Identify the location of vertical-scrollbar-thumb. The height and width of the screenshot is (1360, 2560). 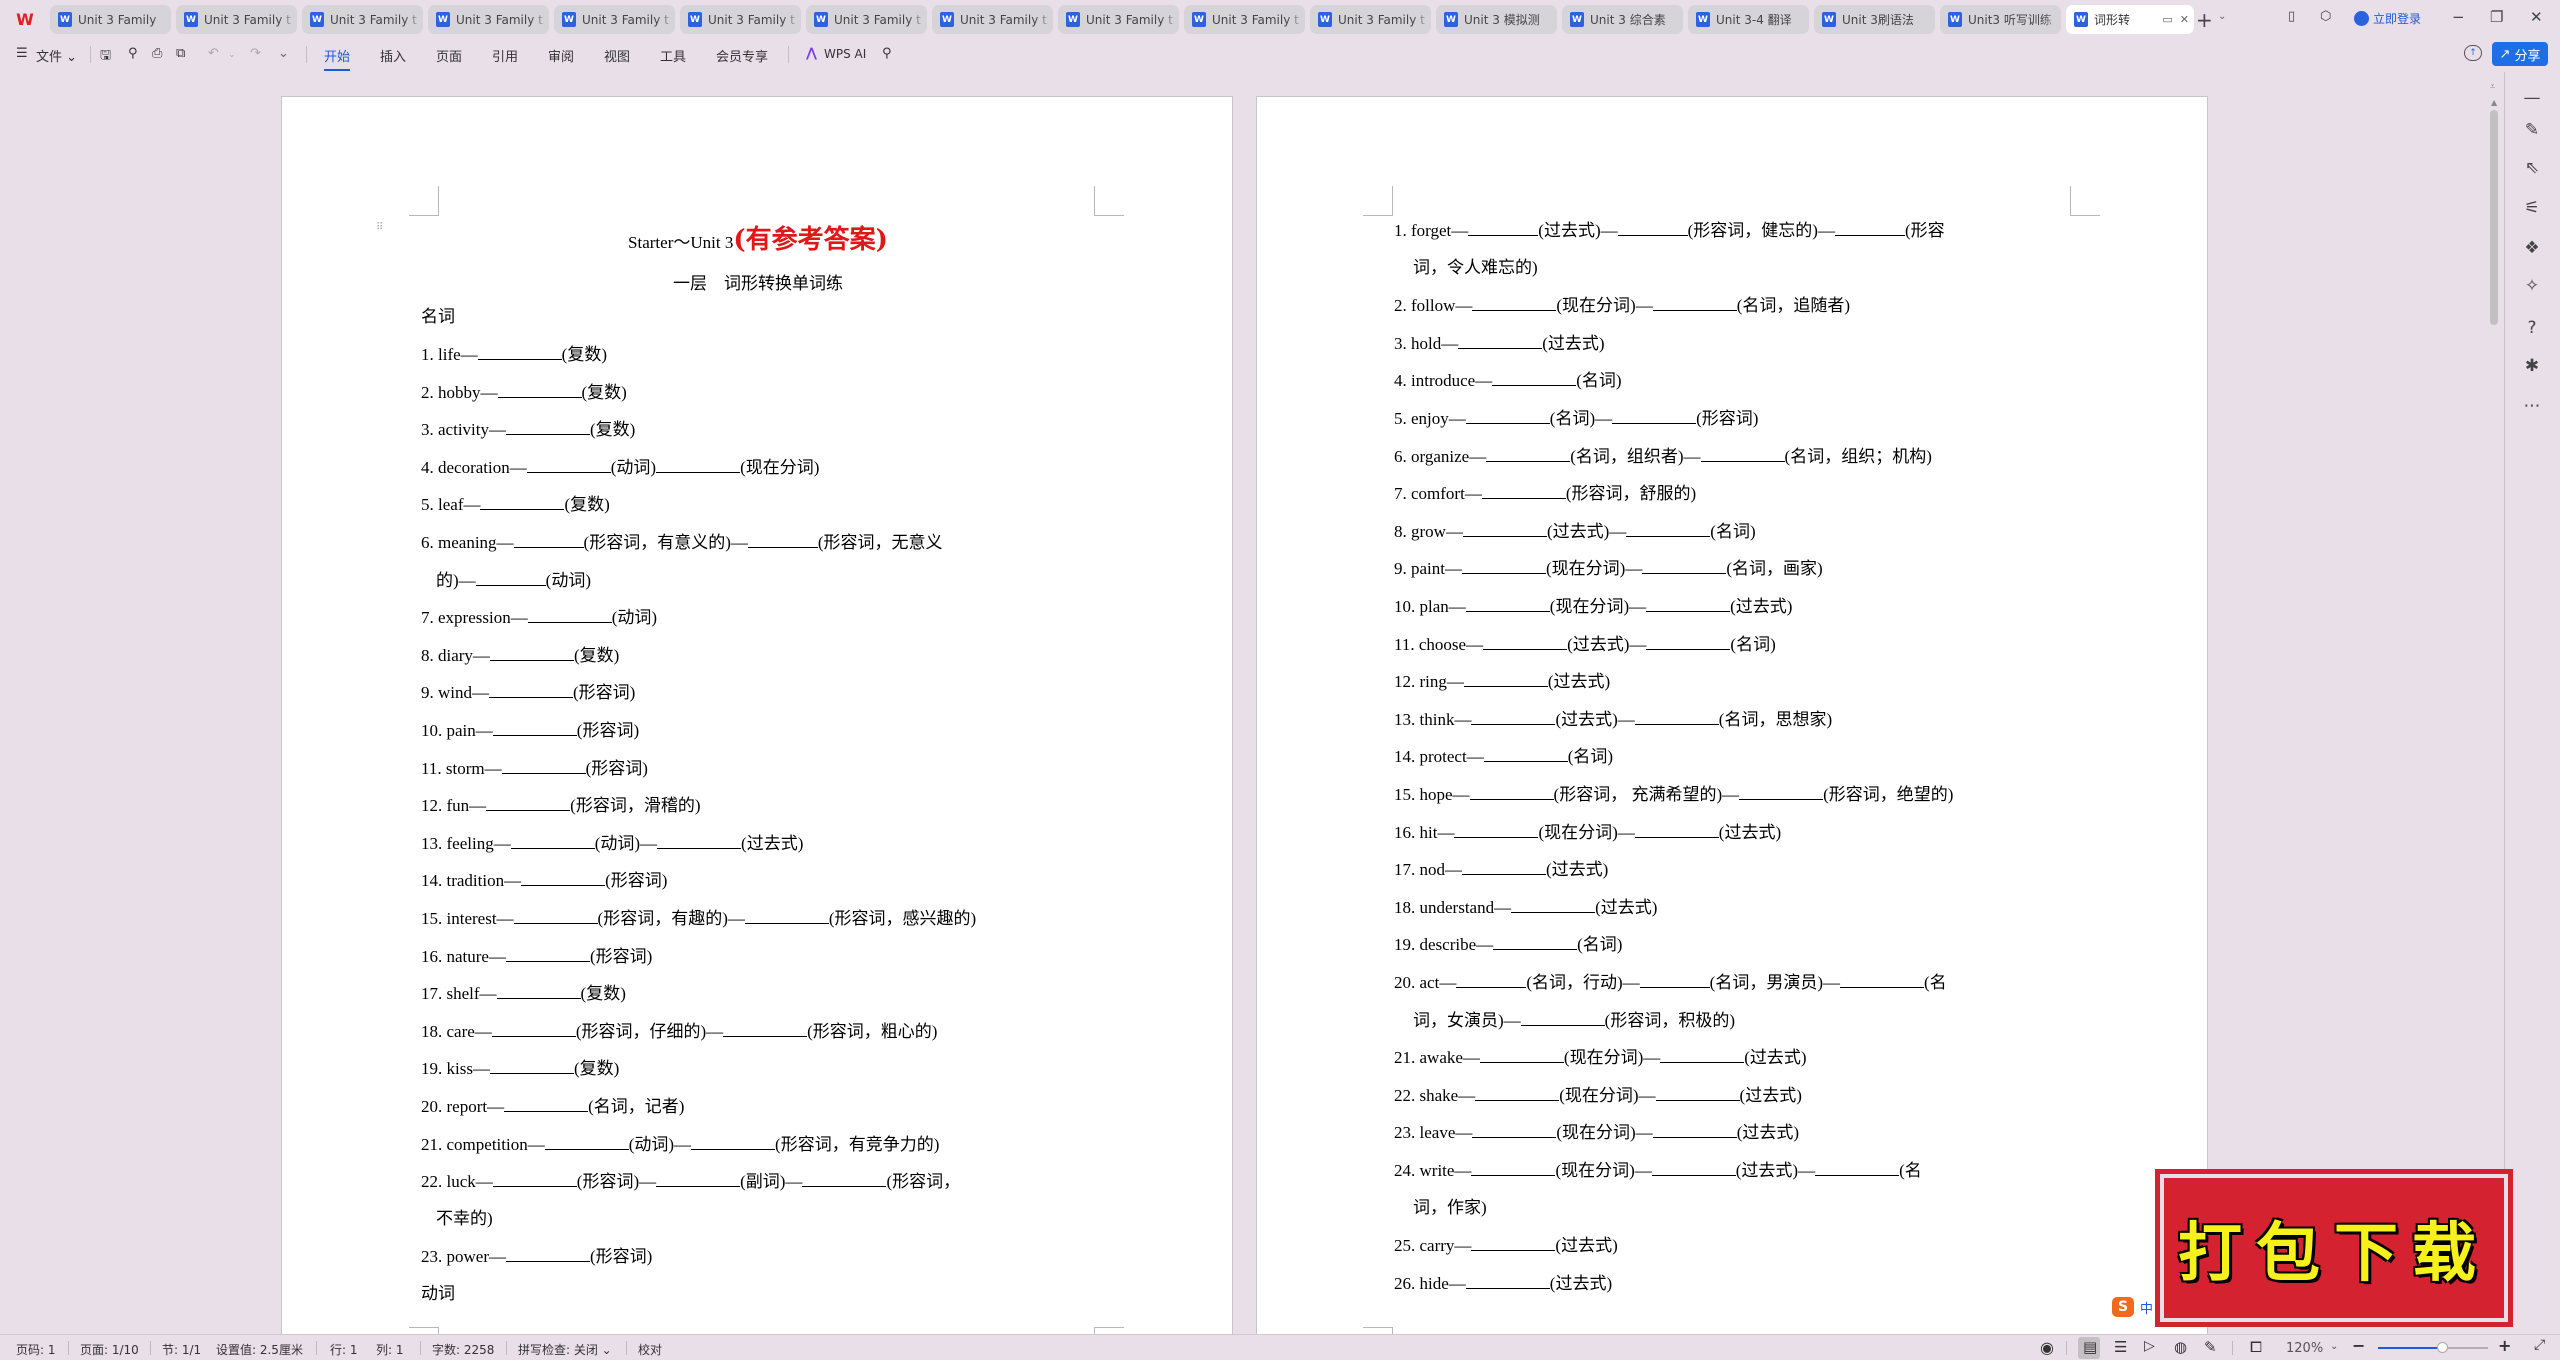
(2494, 217).